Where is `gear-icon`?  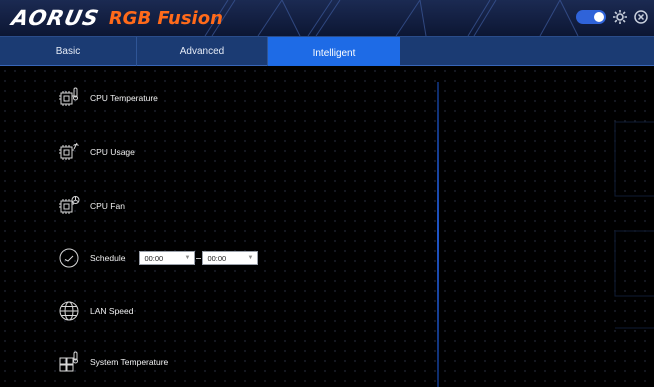
gear-icon is located at coordinates (620, 17).